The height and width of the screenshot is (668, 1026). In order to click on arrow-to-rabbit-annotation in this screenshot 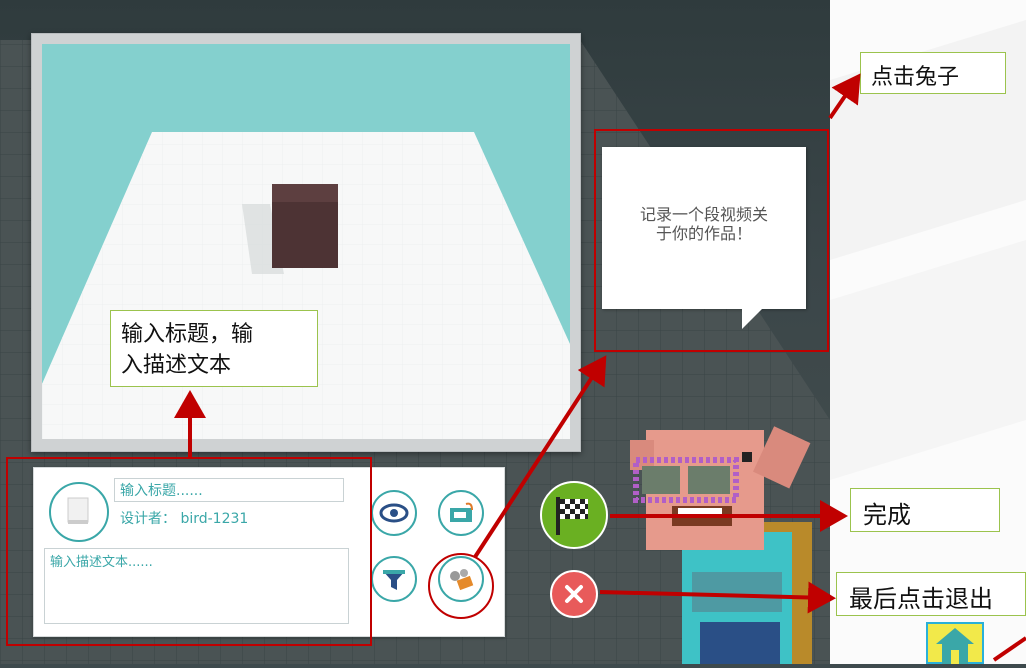, I will do `click(844, 96)`.